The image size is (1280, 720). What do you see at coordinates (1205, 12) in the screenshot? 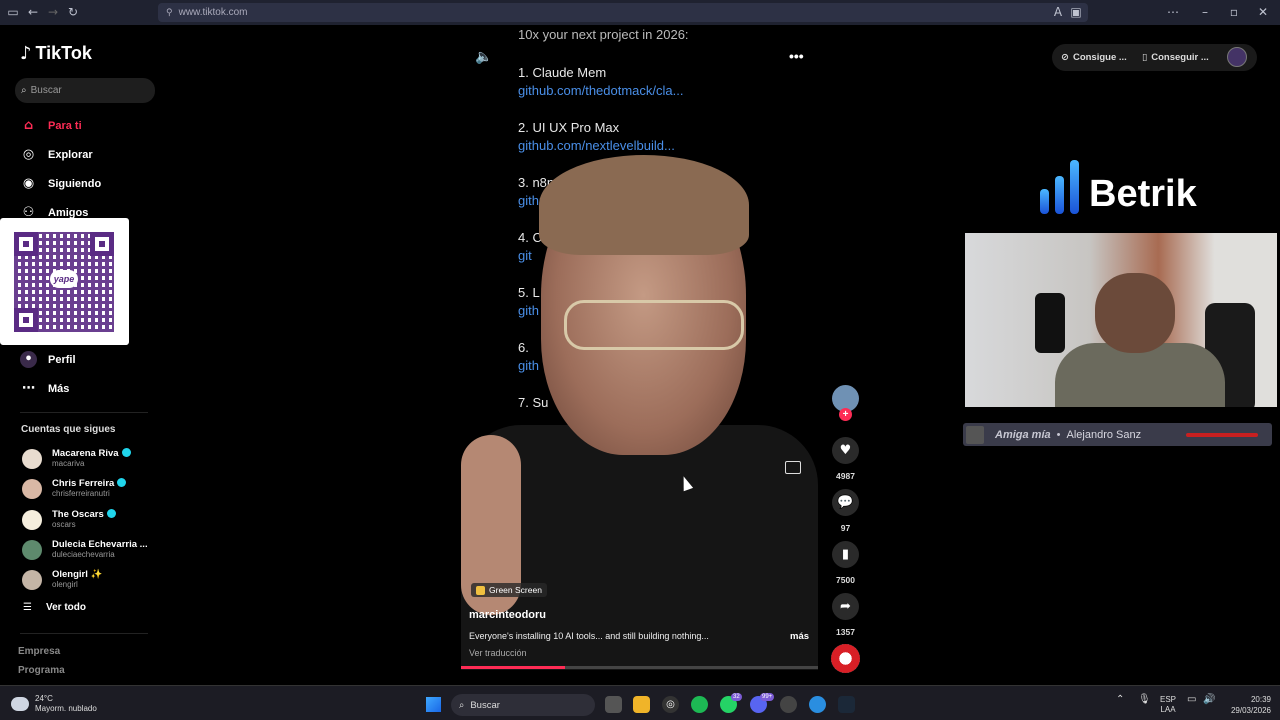
I see `minimize-icon: –` at bounding box center [1205, 12].